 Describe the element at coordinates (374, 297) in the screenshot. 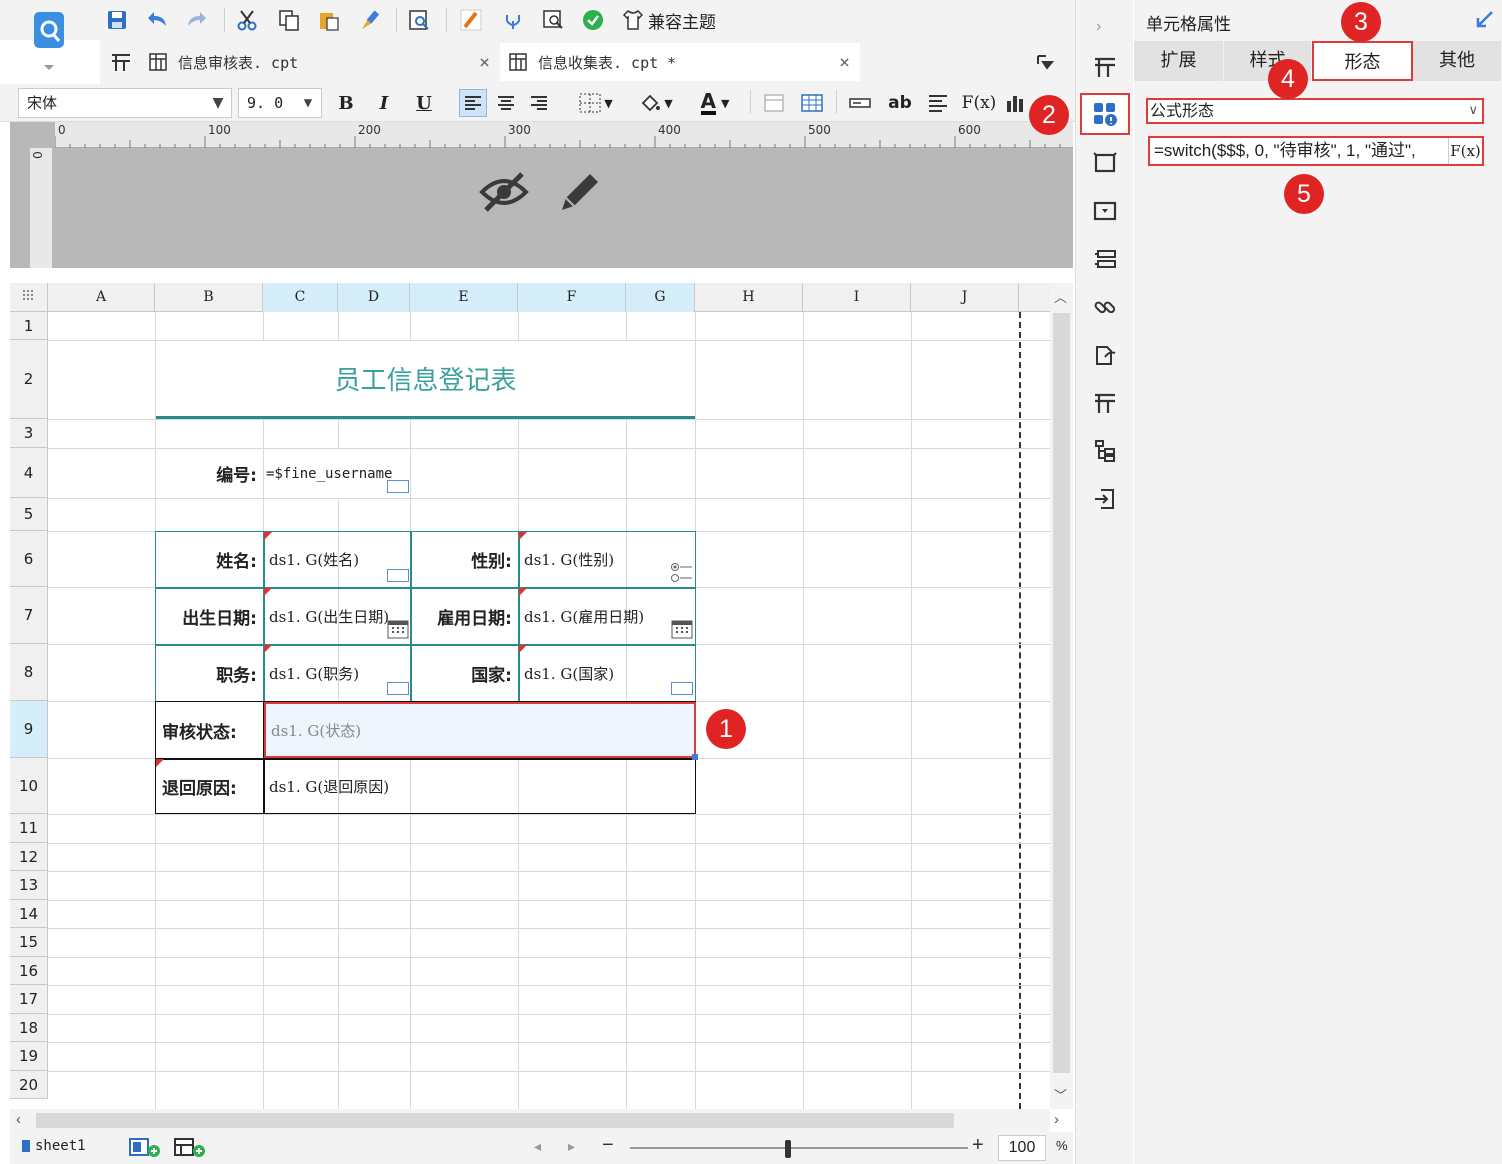

I see `column-header-d: D` at that location.